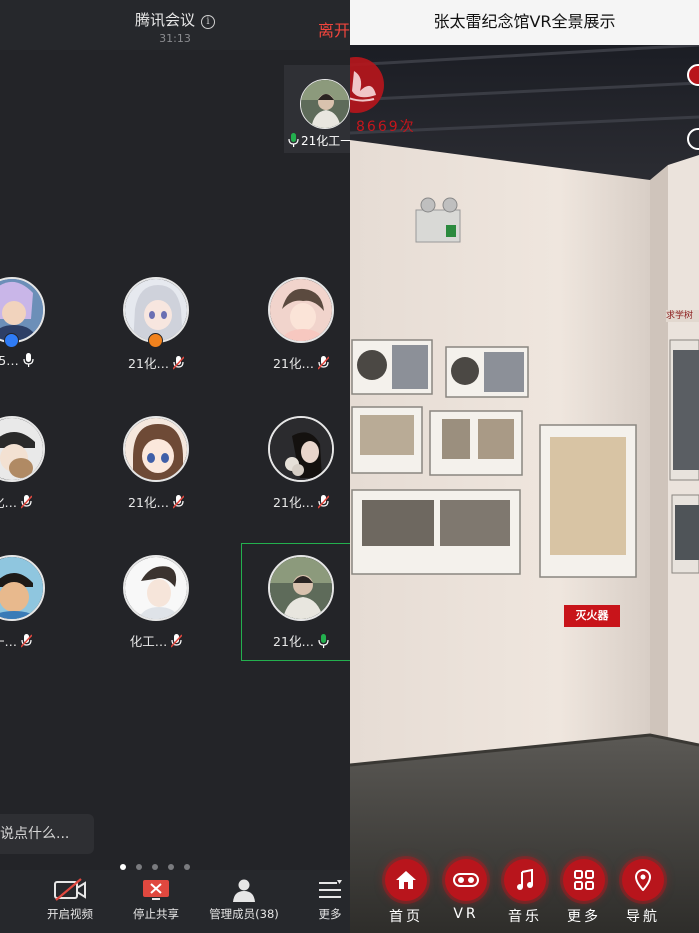  I want to click on nav-more: 更多, so click(584, 891).